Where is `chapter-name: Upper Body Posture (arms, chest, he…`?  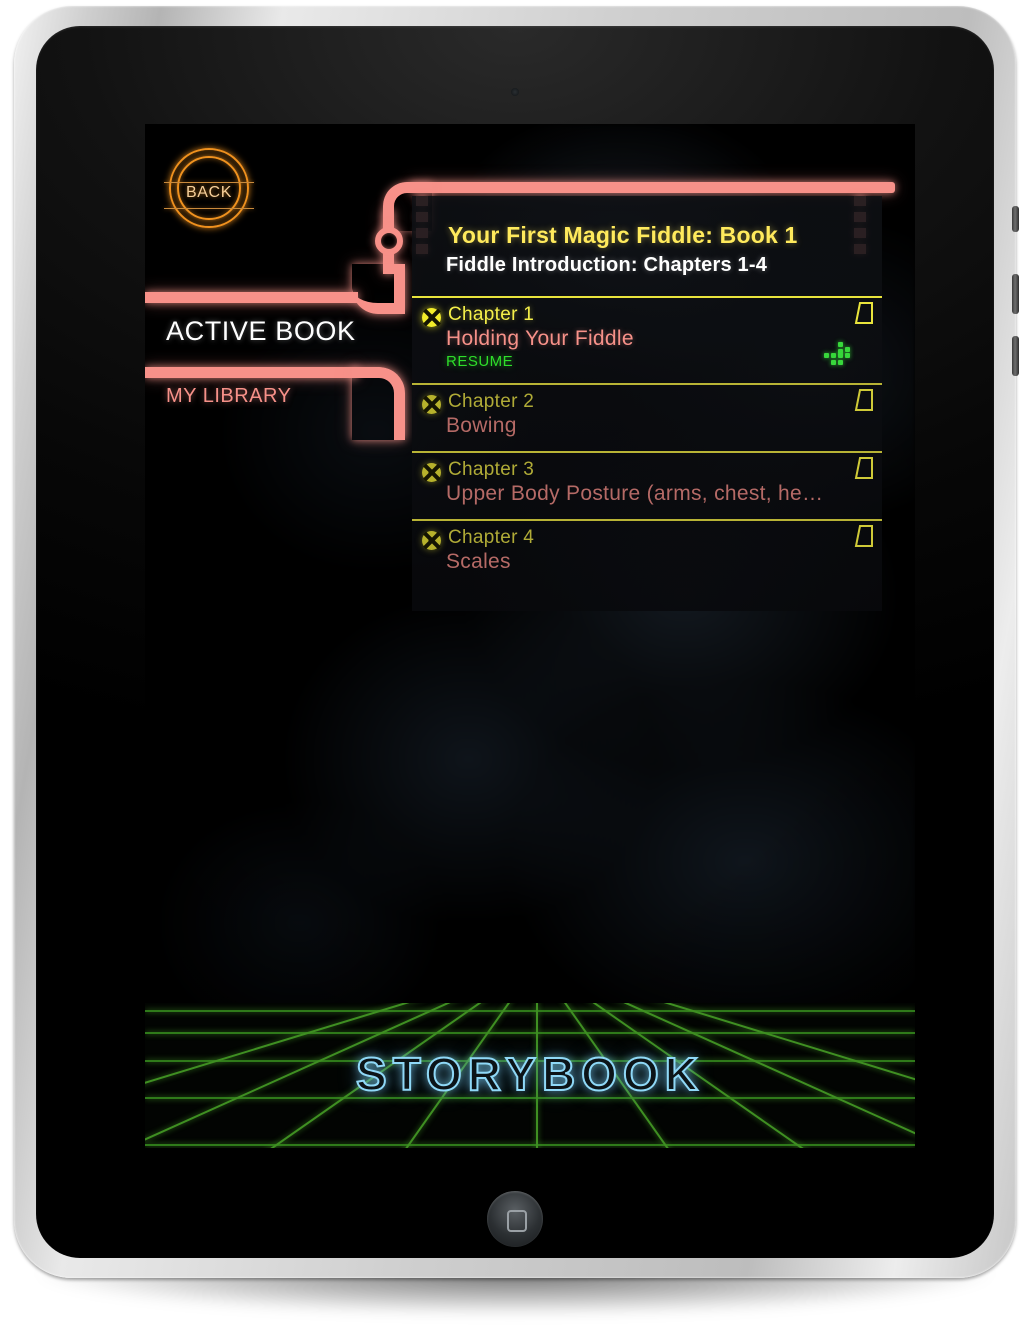
chapter-name: Upper Body Posture (arms, chest, he… is located at coordinates (635, 493).